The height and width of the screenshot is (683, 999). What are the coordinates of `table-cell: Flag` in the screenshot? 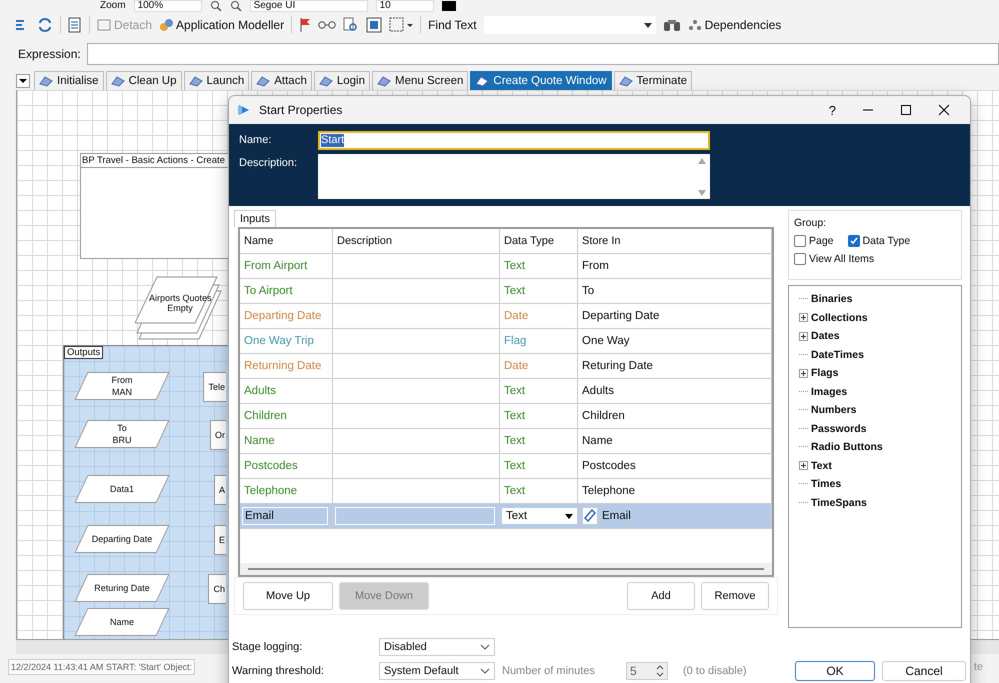 It's located at (539, 341).